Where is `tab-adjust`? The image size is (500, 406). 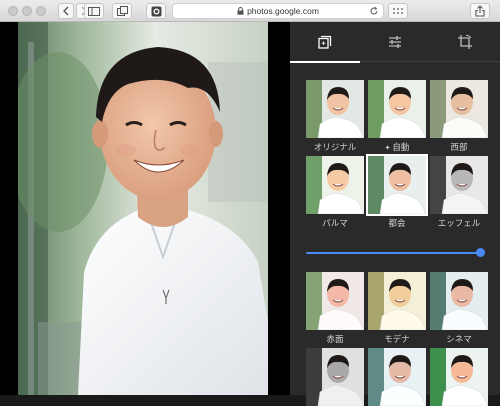 tab-adjust is located at coordinates (395, 42).